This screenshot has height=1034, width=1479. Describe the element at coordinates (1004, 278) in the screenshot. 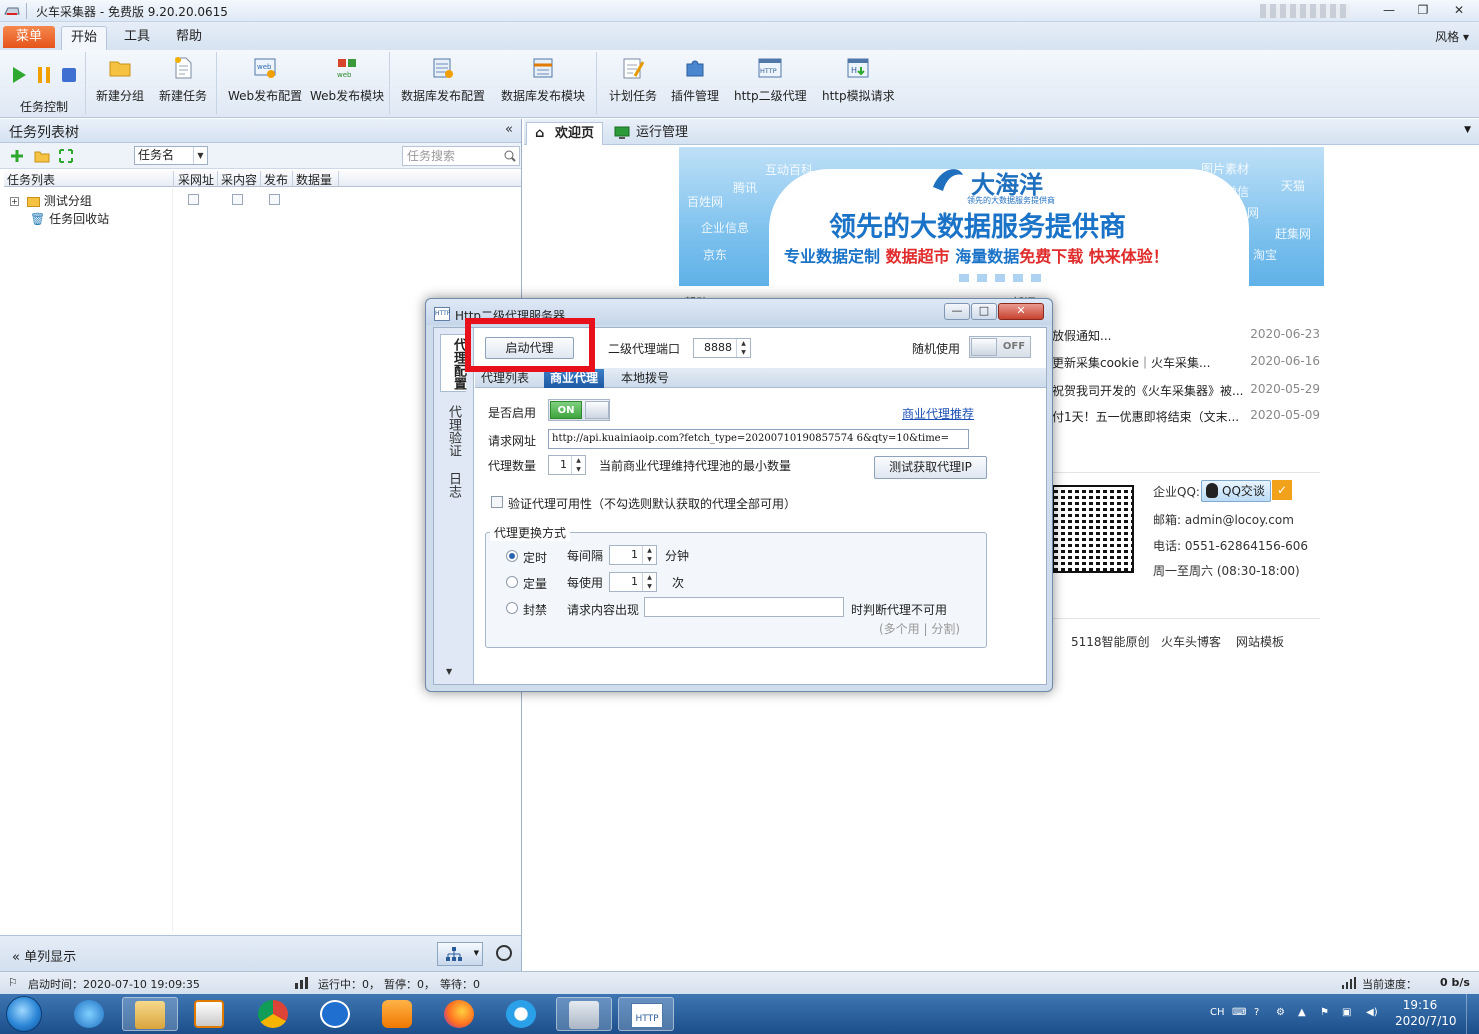

I see `carousel-dots` at that location.